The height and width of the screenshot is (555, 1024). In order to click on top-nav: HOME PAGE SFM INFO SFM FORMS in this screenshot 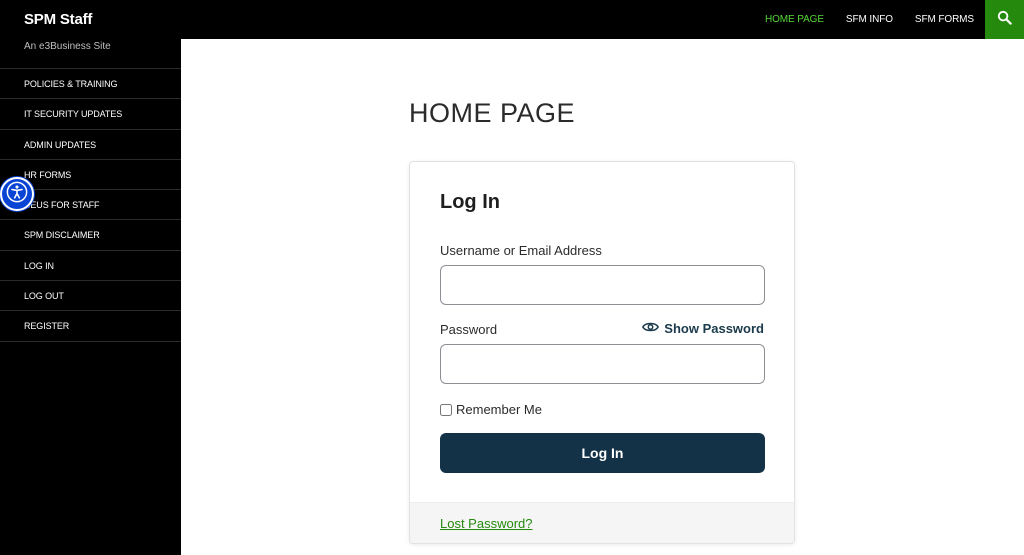, I will do `click(869, 19)`.